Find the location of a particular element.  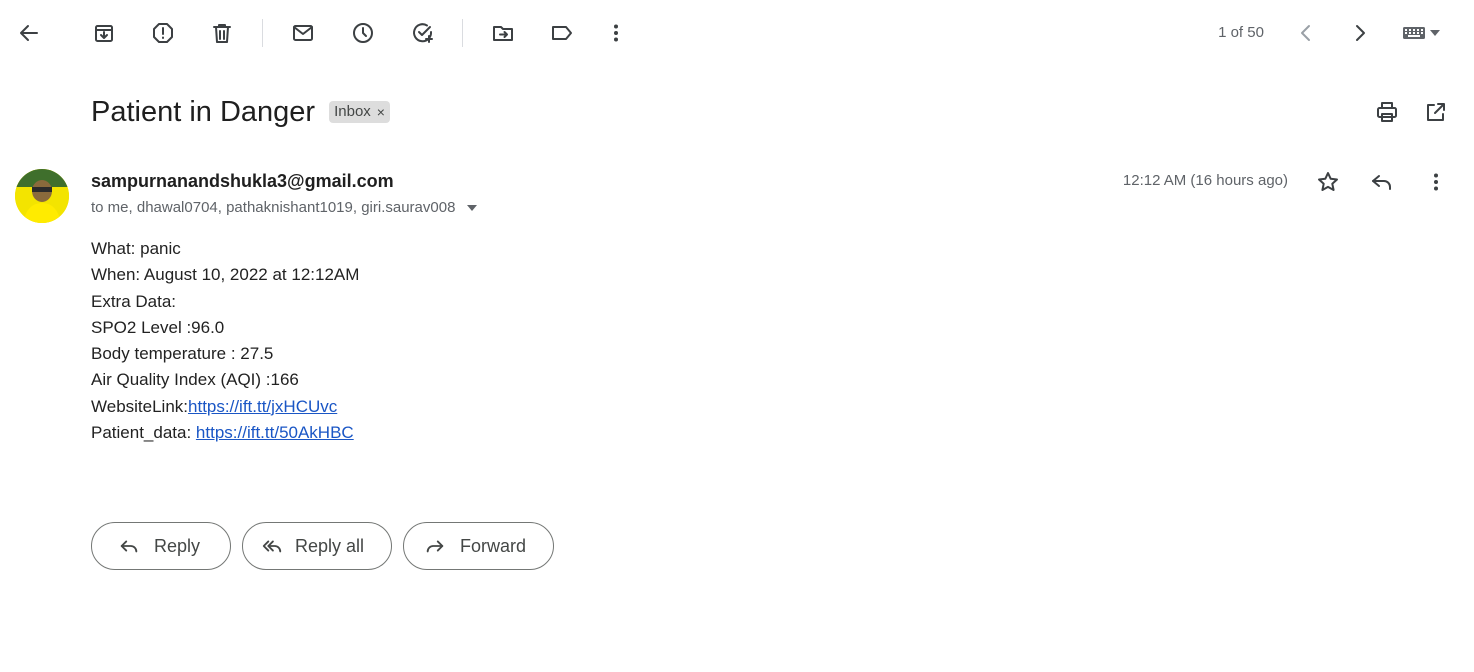

email-subject: Patient in Danger is located at coordinates (203, 111).